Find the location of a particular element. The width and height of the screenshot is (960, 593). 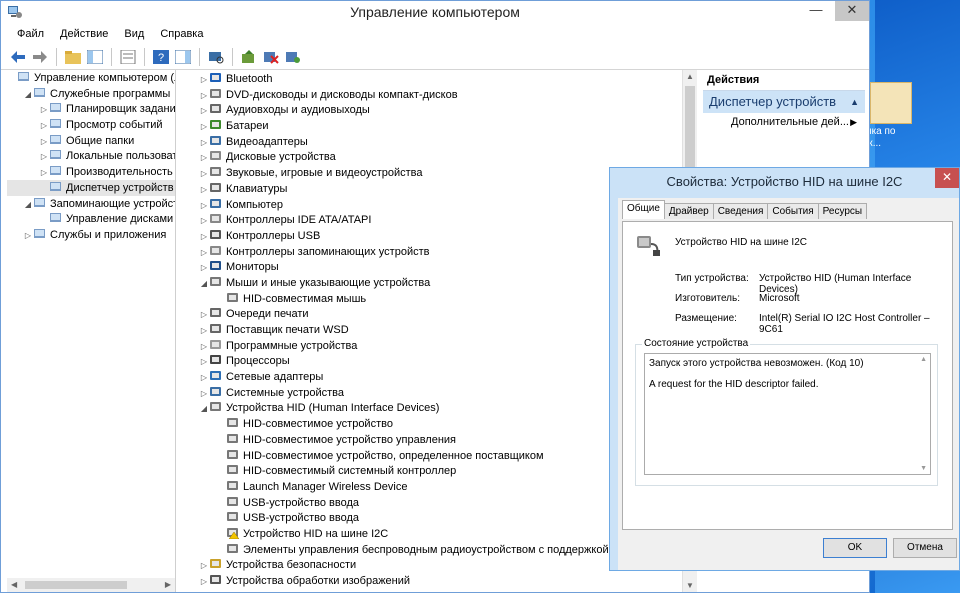

console-tree-item: ▷ Планировщик заданий is located at coordinates (91, 109).